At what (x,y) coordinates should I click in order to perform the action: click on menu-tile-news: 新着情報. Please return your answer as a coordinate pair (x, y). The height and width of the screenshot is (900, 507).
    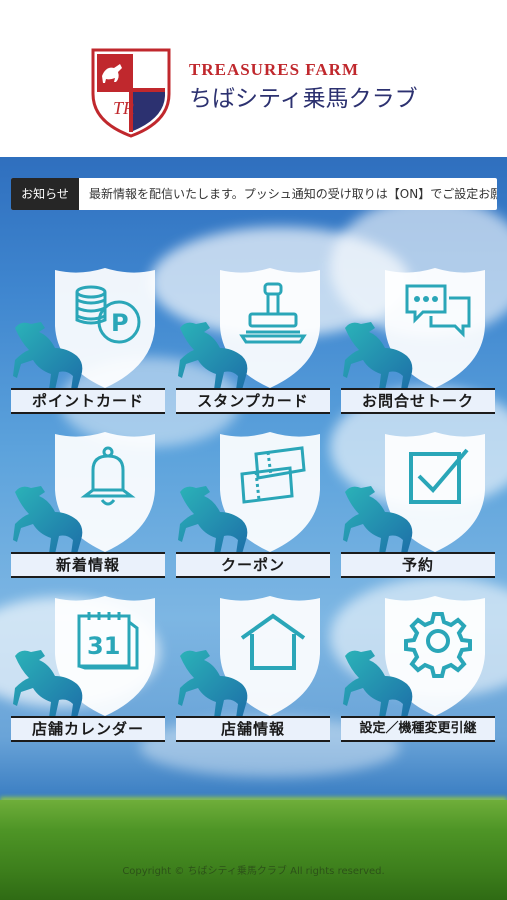
    Looking at the image, I should click on (88, 505).